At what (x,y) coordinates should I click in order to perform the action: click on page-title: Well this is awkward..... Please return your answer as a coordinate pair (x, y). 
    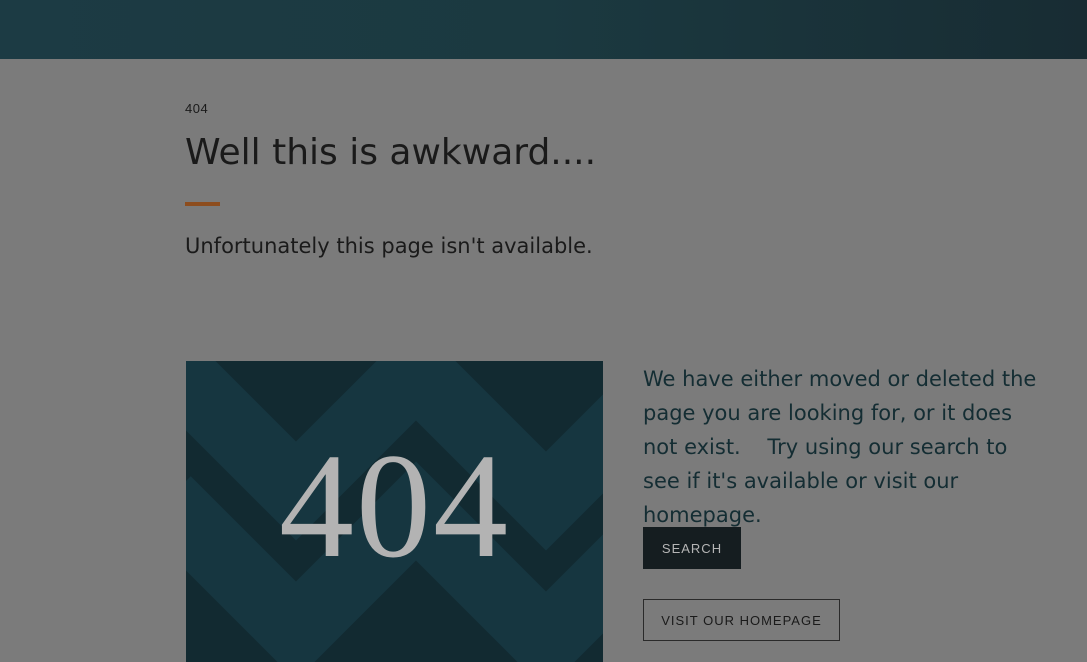
    Looking at the image, I should click on (391, 152).